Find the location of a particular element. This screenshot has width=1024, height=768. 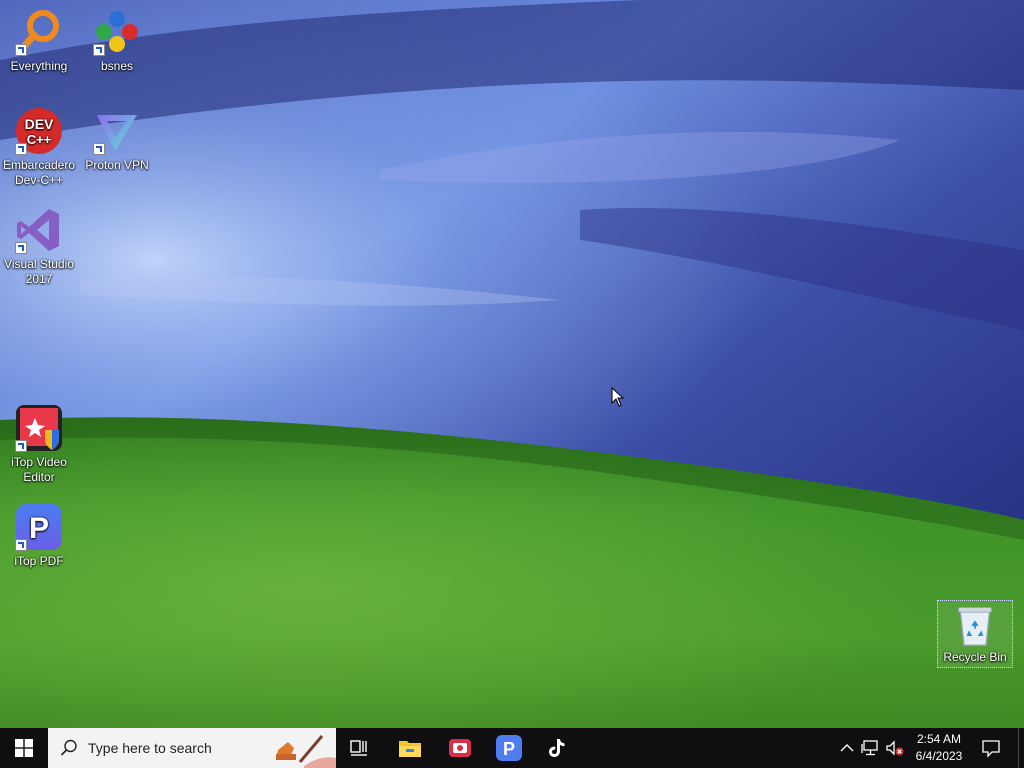

notification-icon is located at coordinates (991, 748).